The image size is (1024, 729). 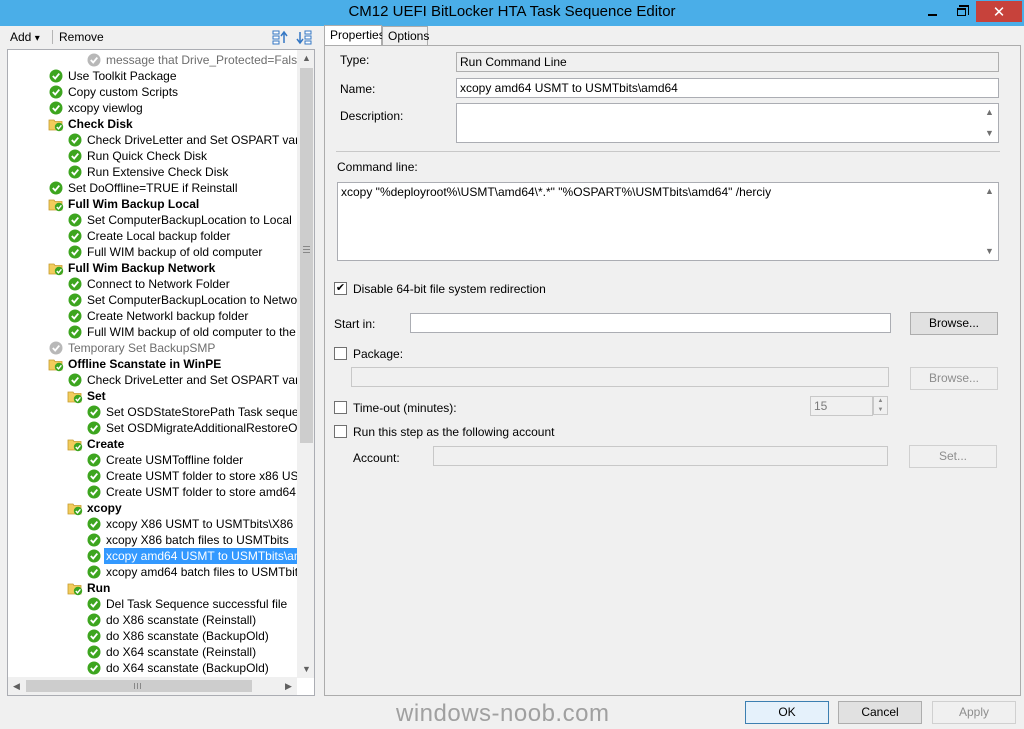 I want to click on package-checkbox, so click(x=340, y=353).